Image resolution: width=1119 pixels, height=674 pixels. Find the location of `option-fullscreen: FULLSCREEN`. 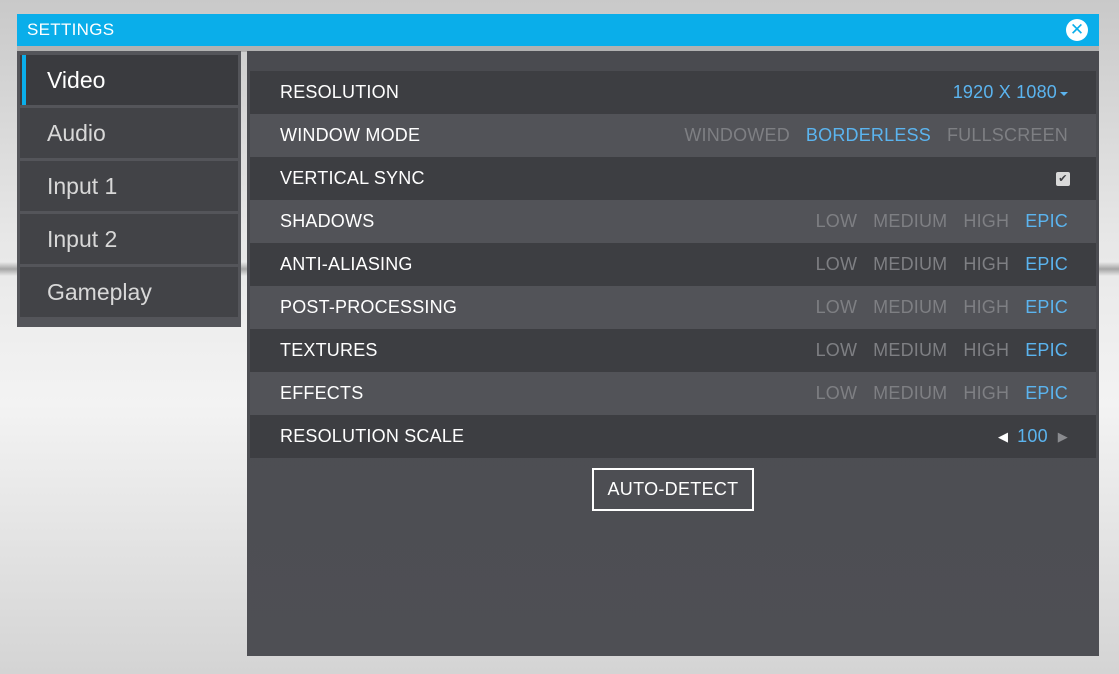

option-fullscreen: FULLSCREEN is located at coordinates (1007, 135).